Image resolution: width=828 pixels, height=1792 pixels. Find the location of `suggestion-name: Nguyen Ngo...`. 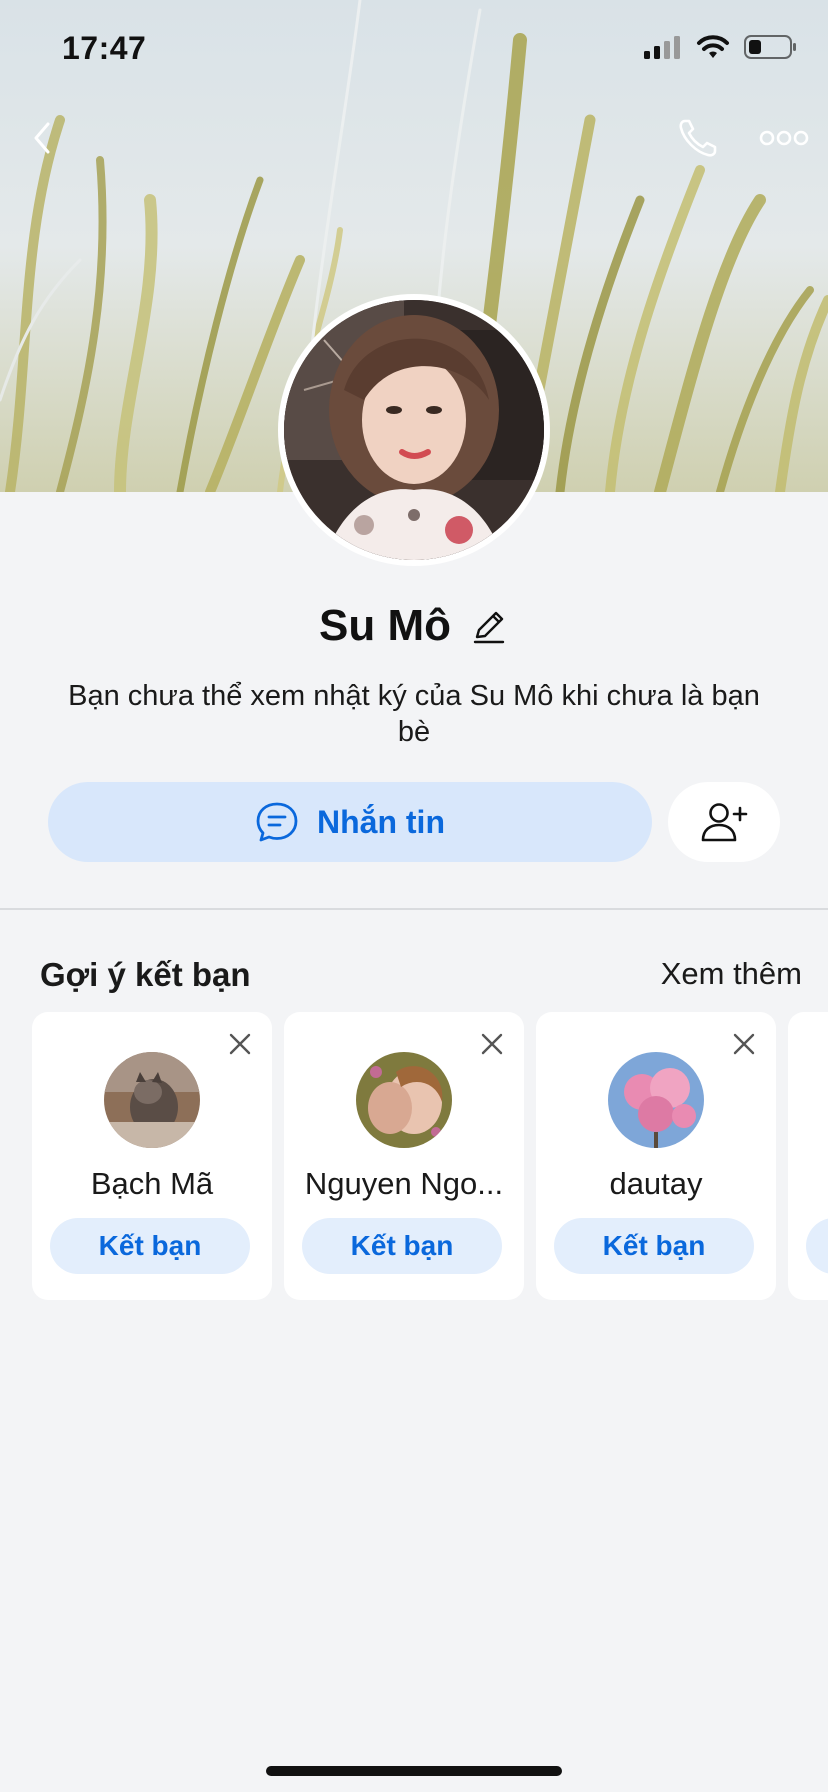

suggestion-name: Nguyen Ngo... is located at coordinates (404, 1183).